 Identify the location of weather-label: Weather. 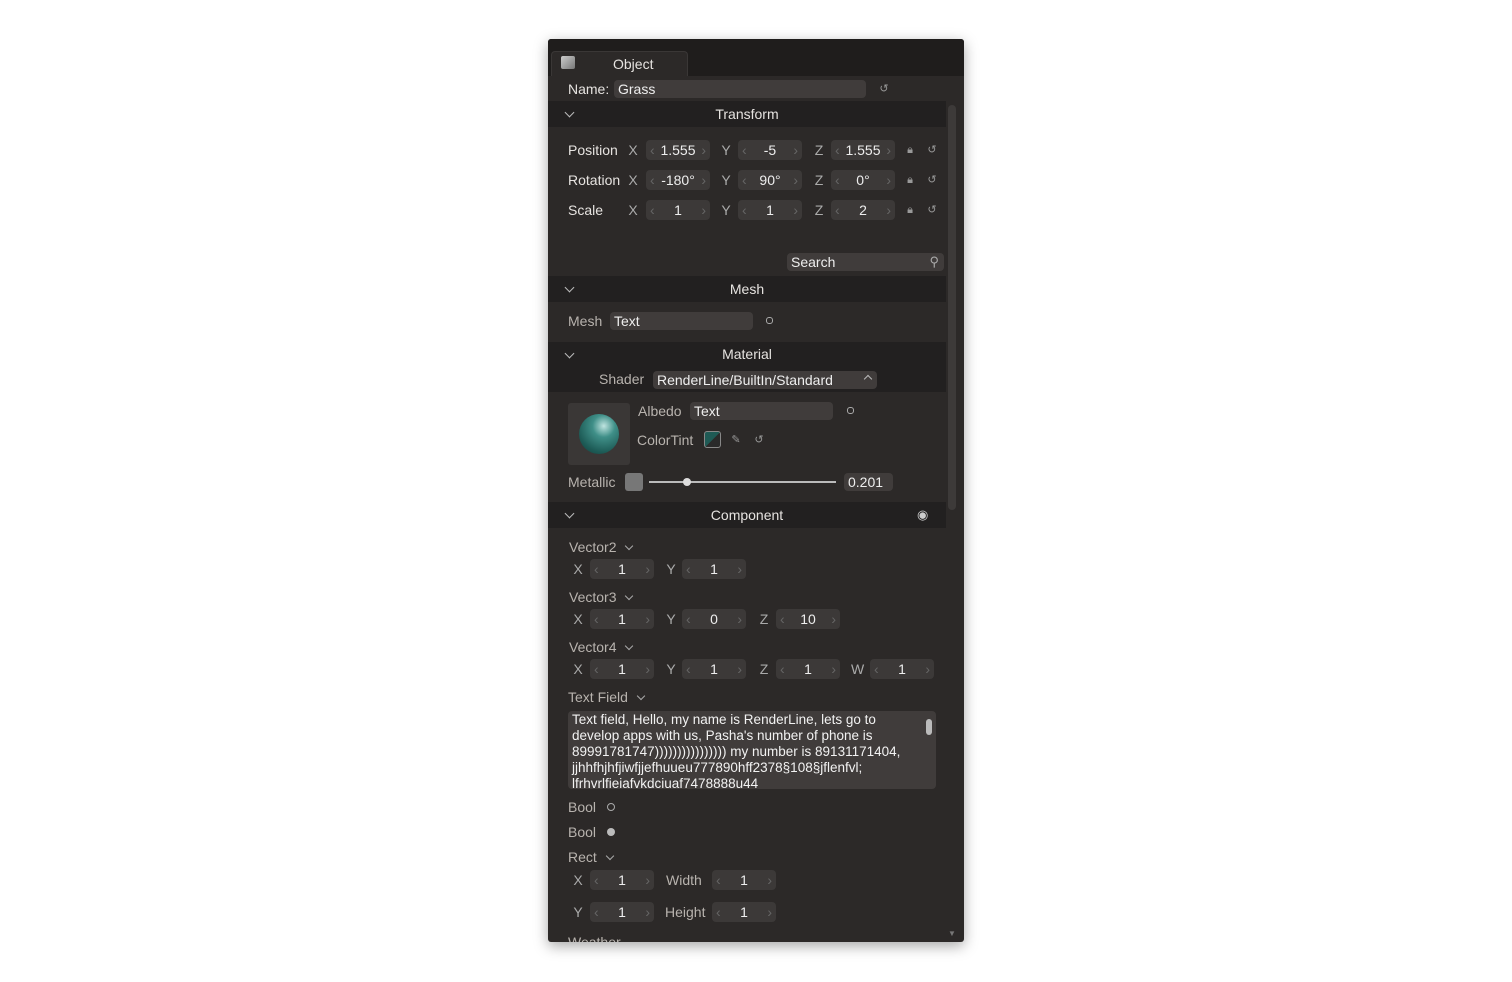
(594, 938).